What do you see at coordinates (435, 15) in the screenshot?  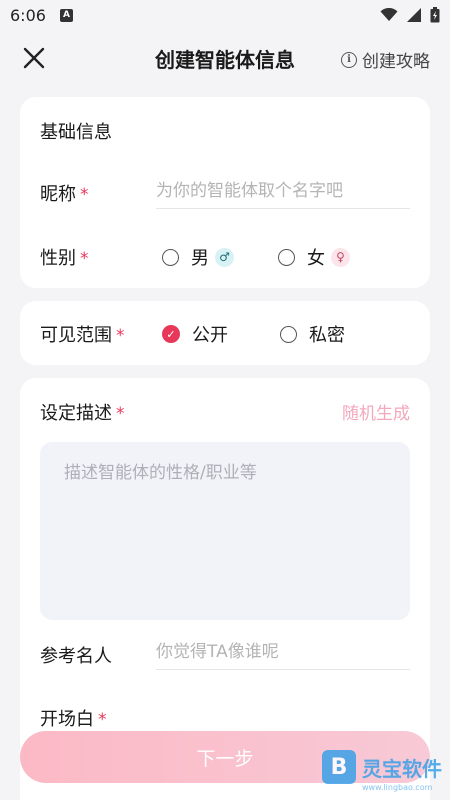 I see `battery-icon` at bounding box center [435, 15].